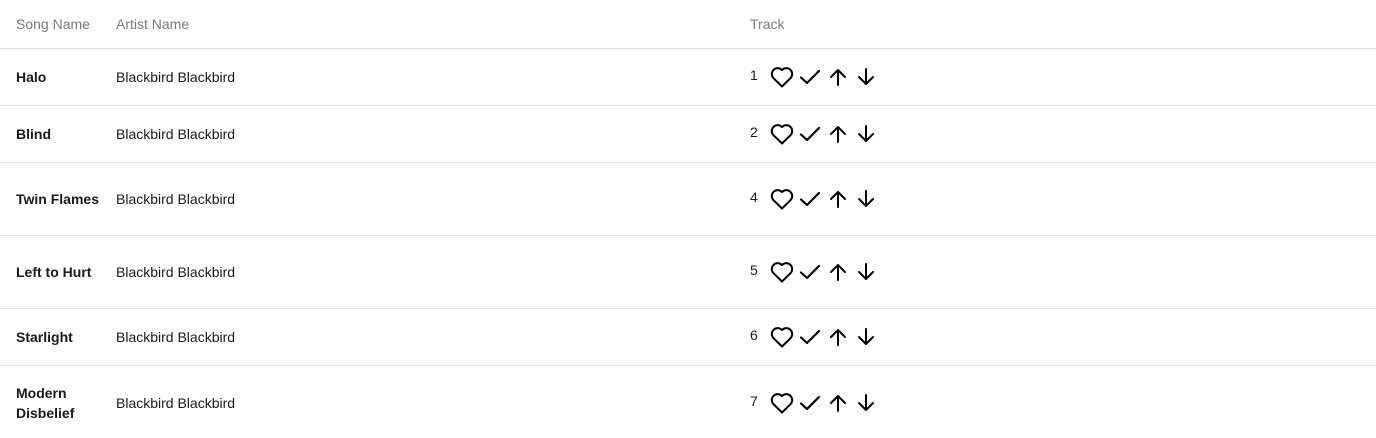 The height and width of the screenshot is (438, 1376). What do you see at coordinates (31, 77) in the screenshot?
I see `song-name-cell: Halo` at bounding box center [31, 77].